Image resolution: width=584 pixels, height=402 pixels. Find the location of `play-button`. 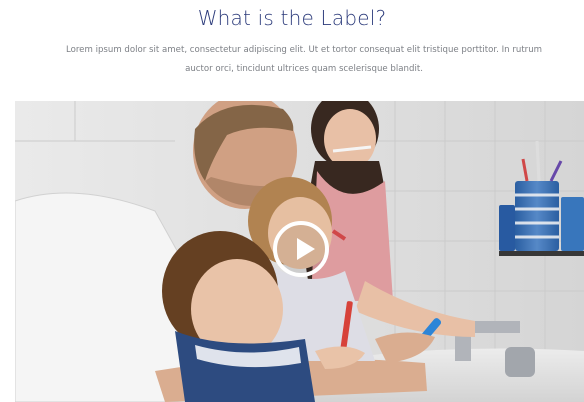

play-button is located at coordinates (301, 249).